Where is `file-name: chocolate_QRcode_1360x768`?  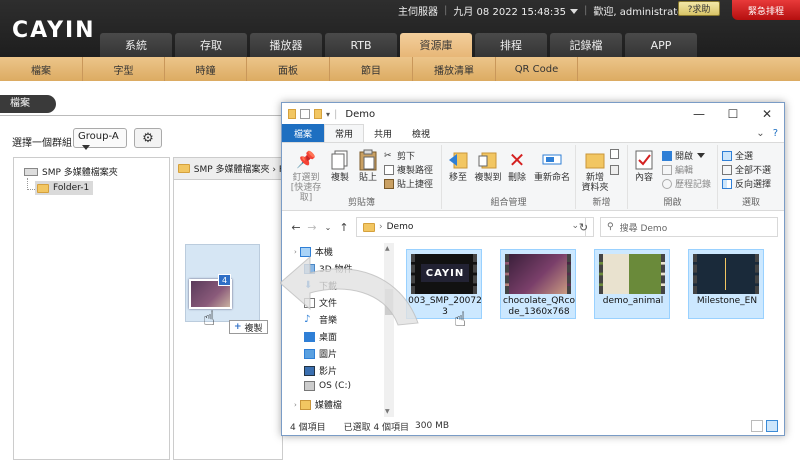 file-name: chocolate_QRcode_1360x768 is located at coordinates (539, 306).